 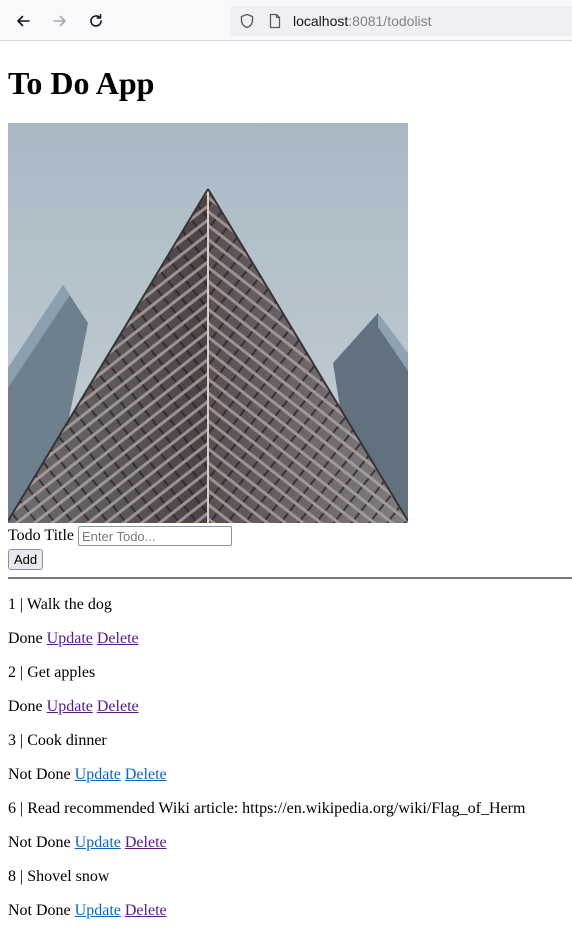 I want to click on todo-title: 2 | Get apples, so click(x=52, y=672).